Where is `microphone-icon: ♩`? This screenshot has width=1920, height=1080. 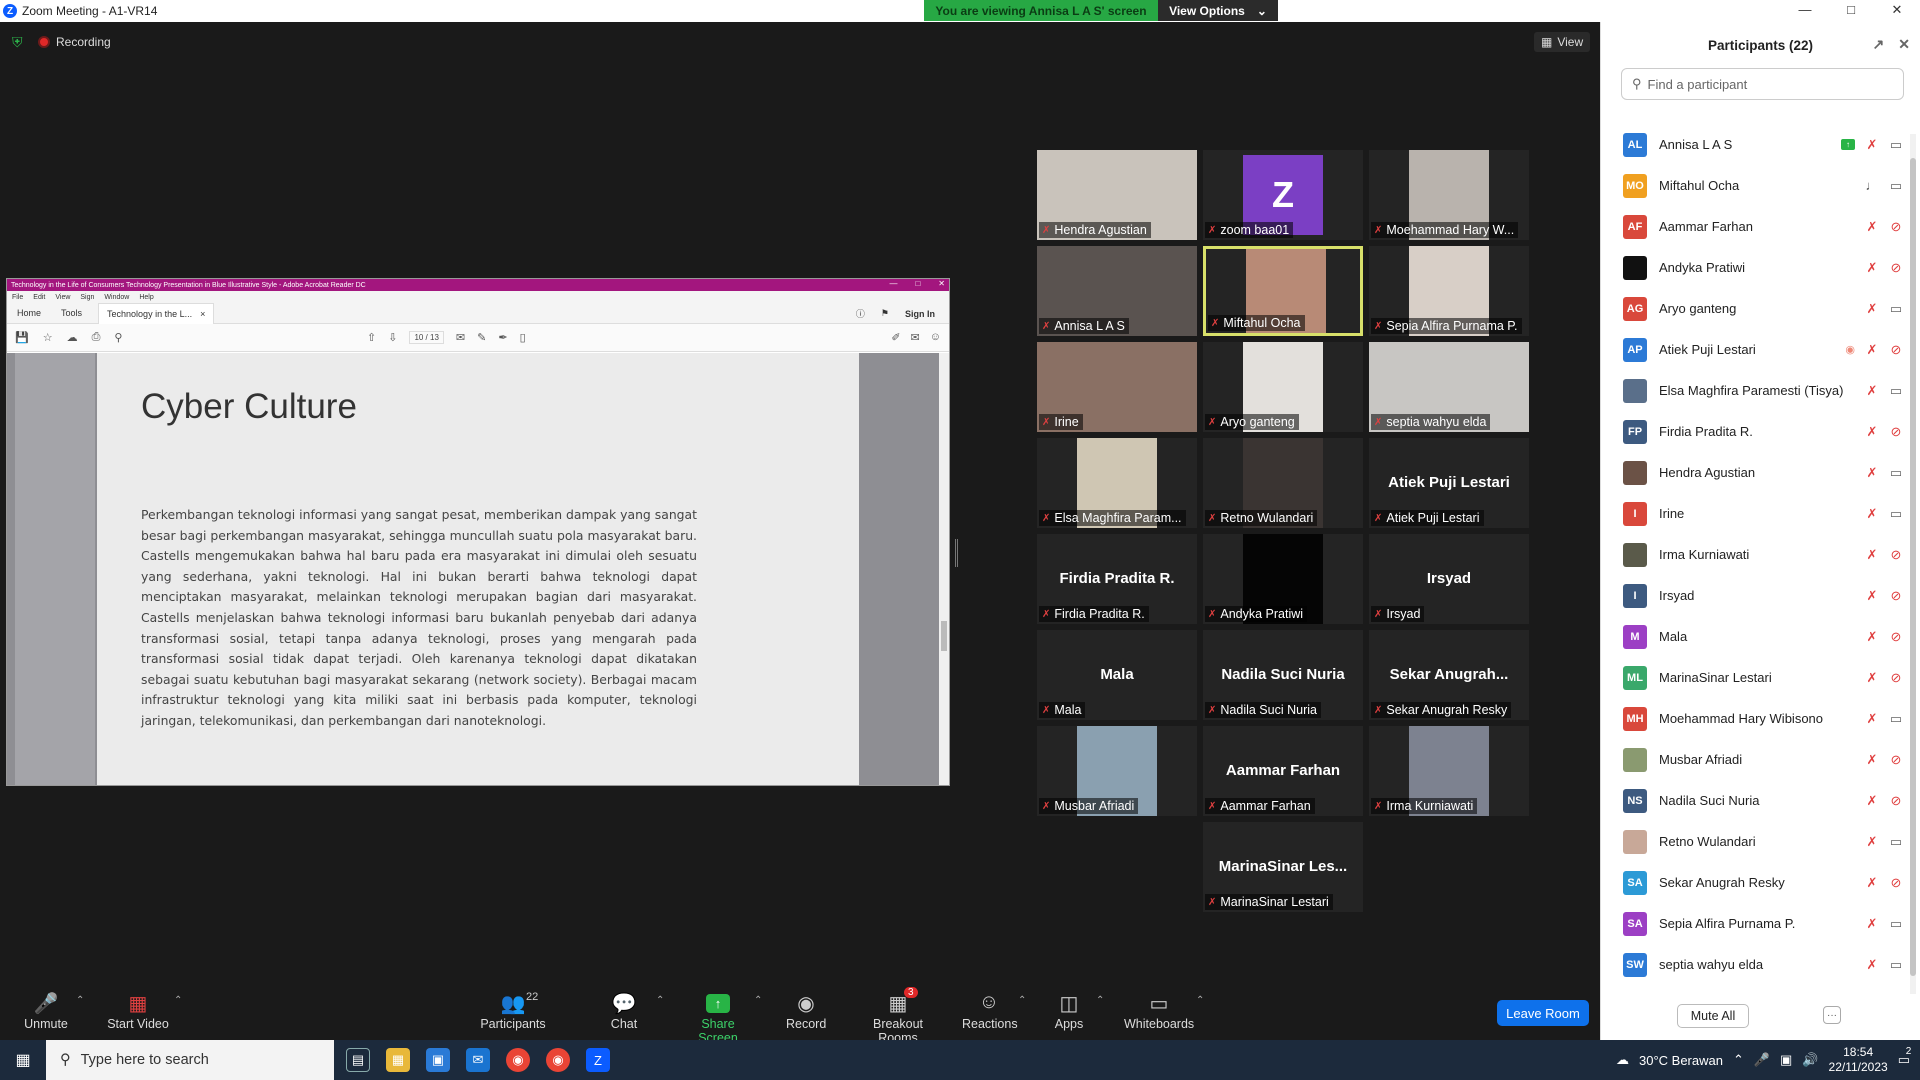 microphone-icon: ♩ is located at coordinates (1872, 185).